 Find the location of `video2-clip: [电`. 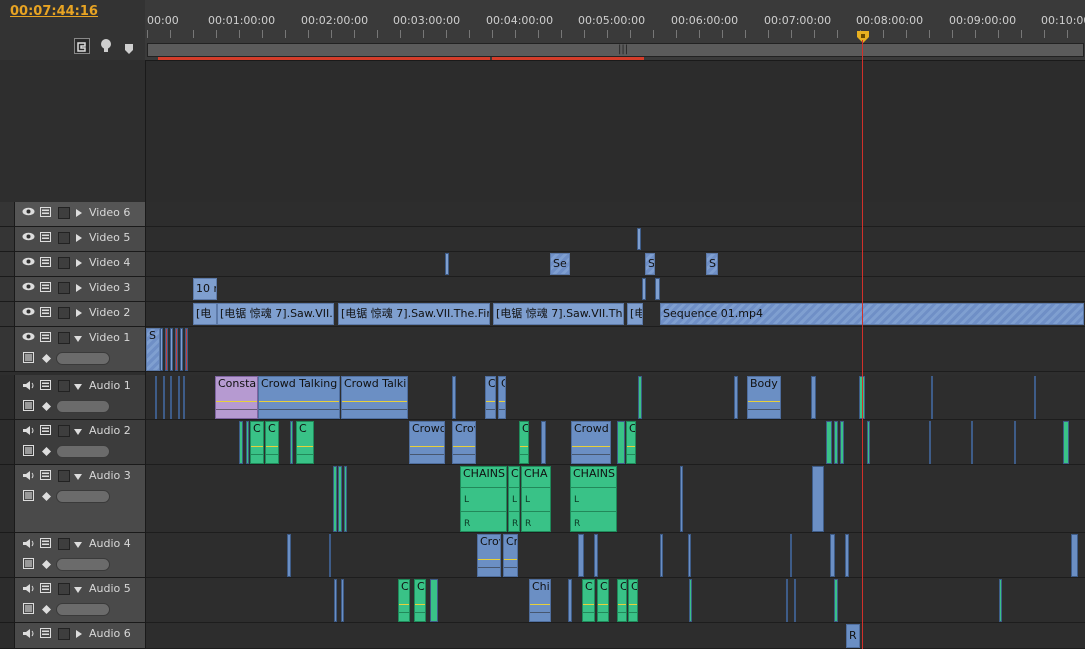

video2-clip: [电 is located at coordinates (205, 314).